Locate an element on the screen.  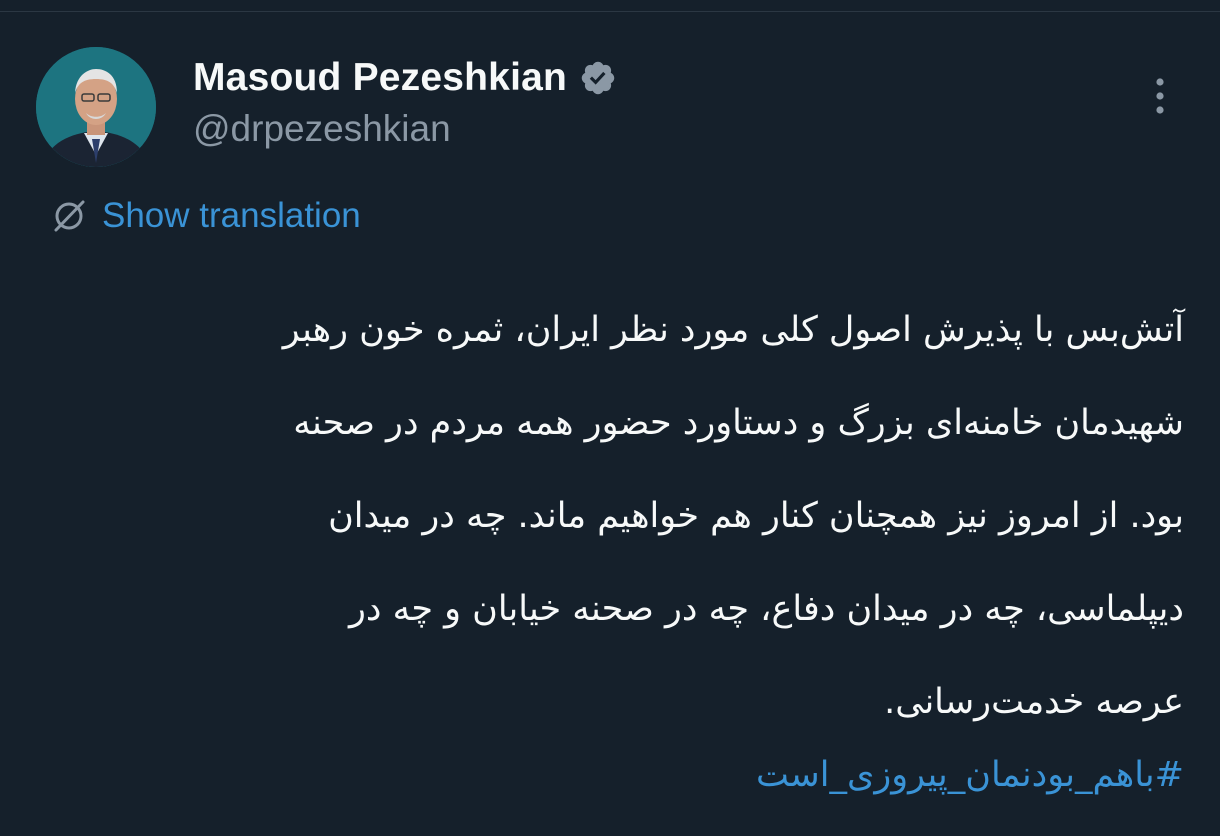
author-name-row: Masoud Pezeshkian is located at coordinates (405, 78).